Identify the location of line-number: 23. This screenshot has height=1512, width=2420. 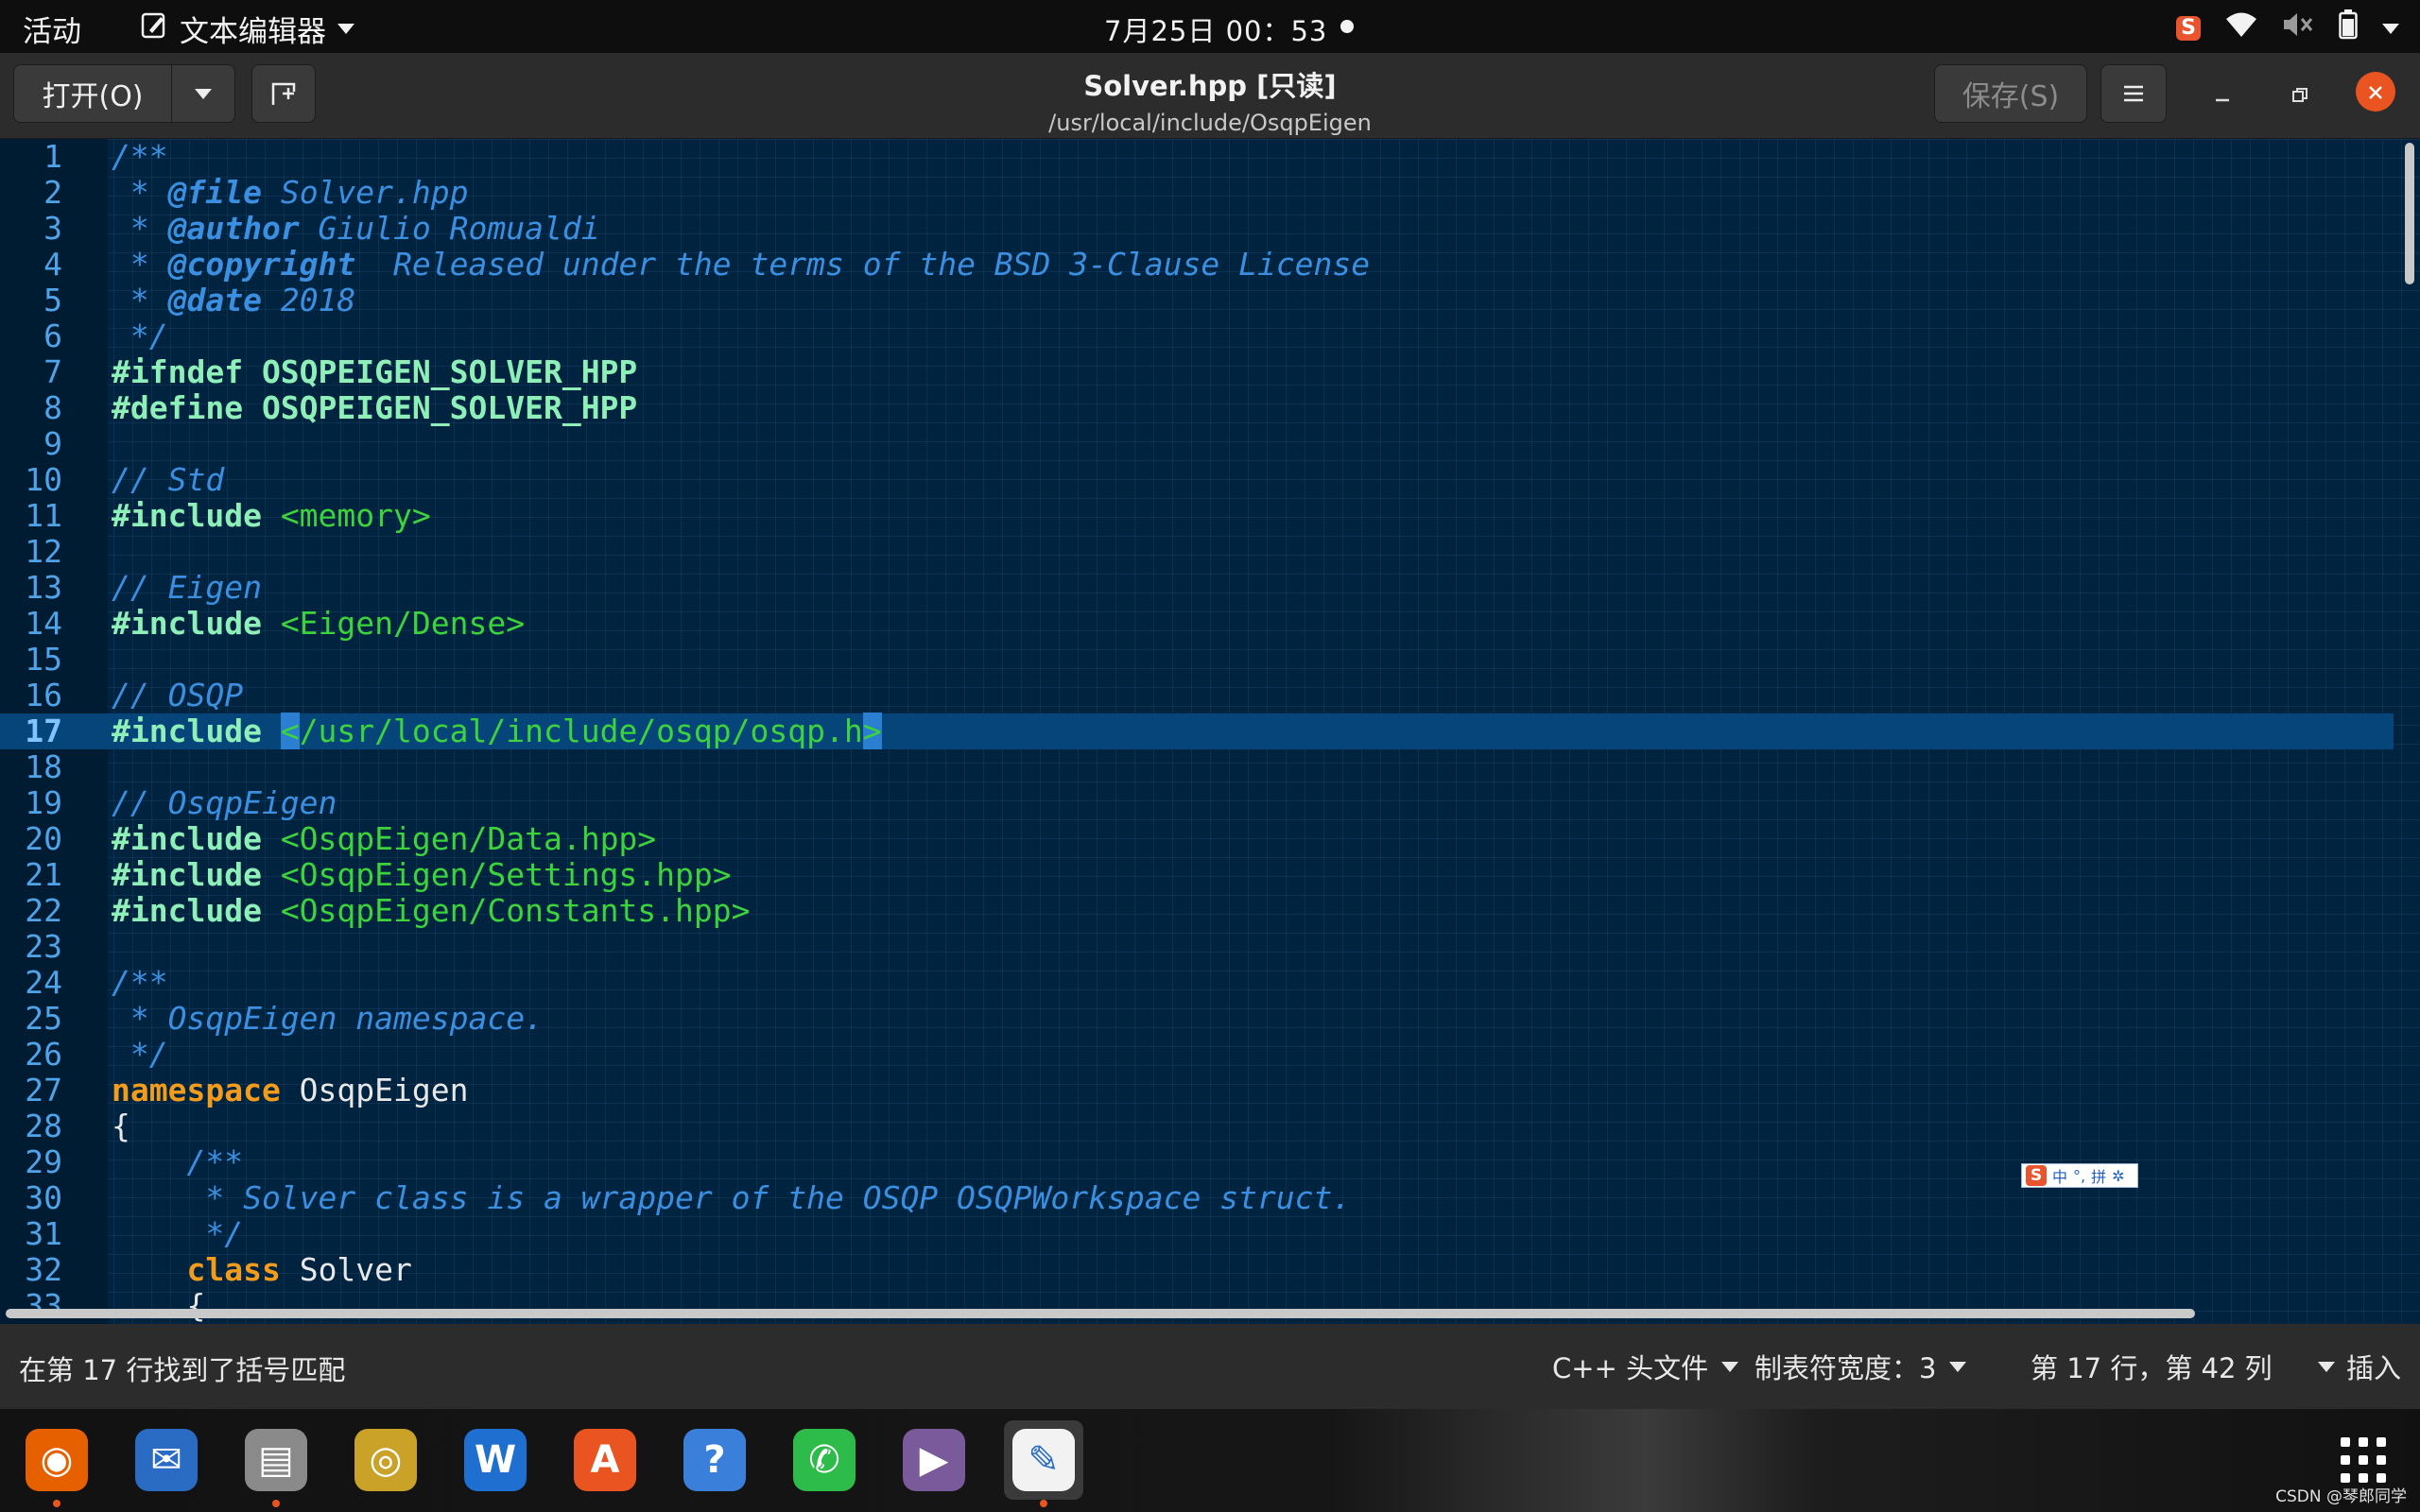
(43, 946).